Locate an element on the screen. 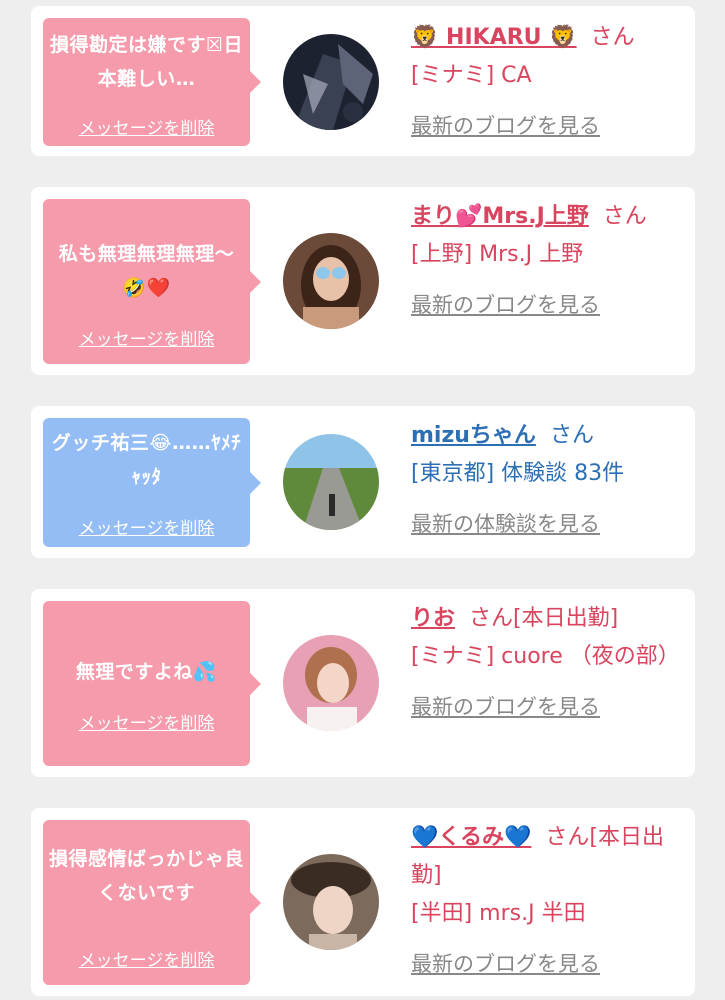  road-landscape-avatar is located at coordinates (331, 482).